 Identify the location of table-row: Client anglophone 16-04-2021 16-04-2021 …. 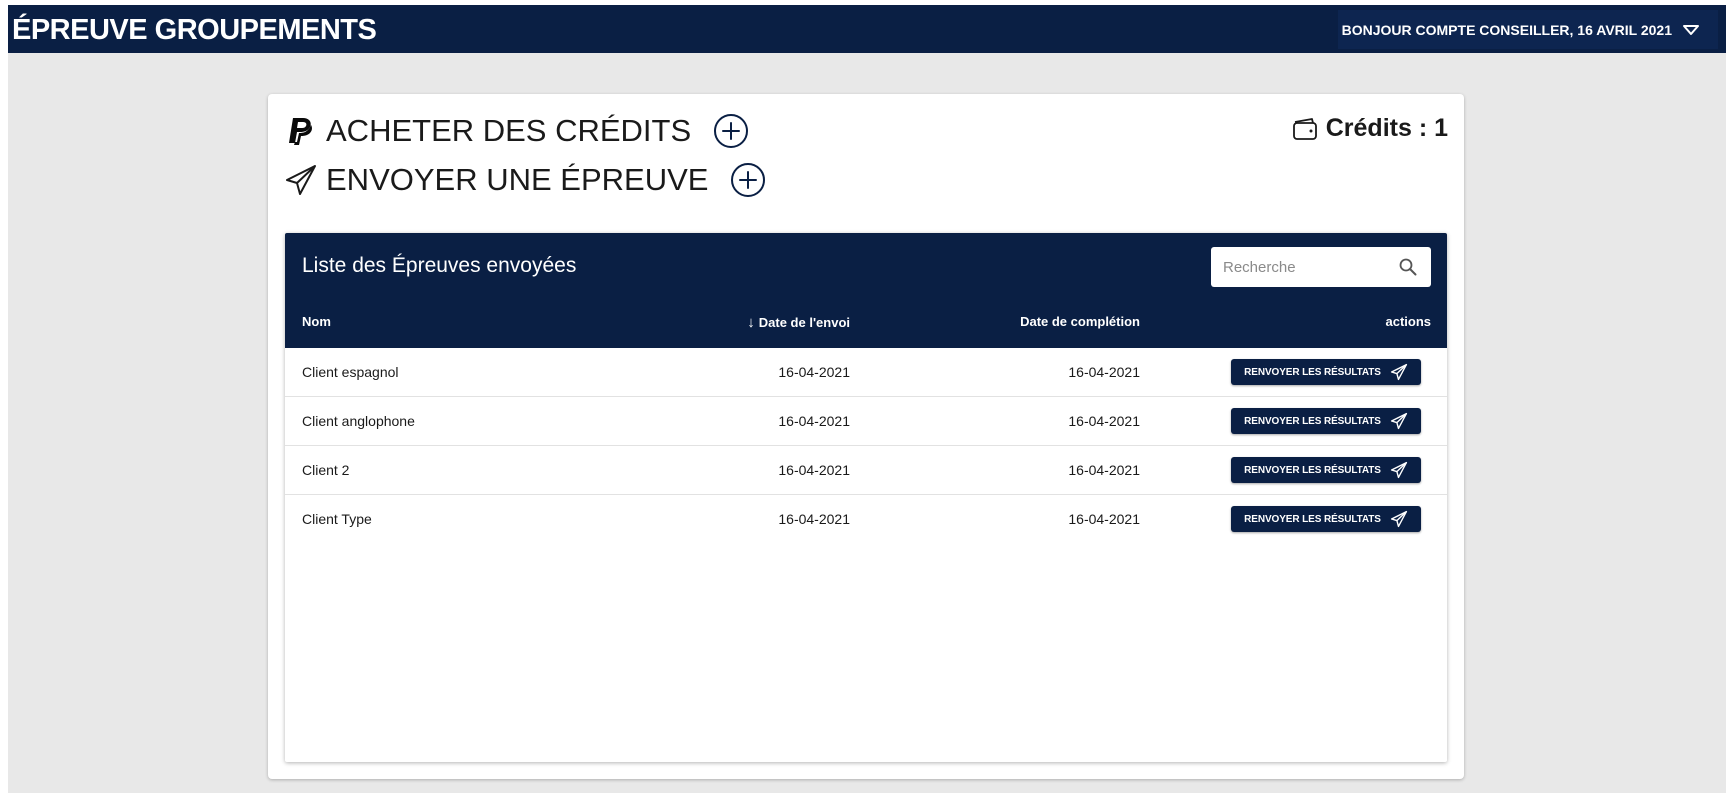
(866, 421).